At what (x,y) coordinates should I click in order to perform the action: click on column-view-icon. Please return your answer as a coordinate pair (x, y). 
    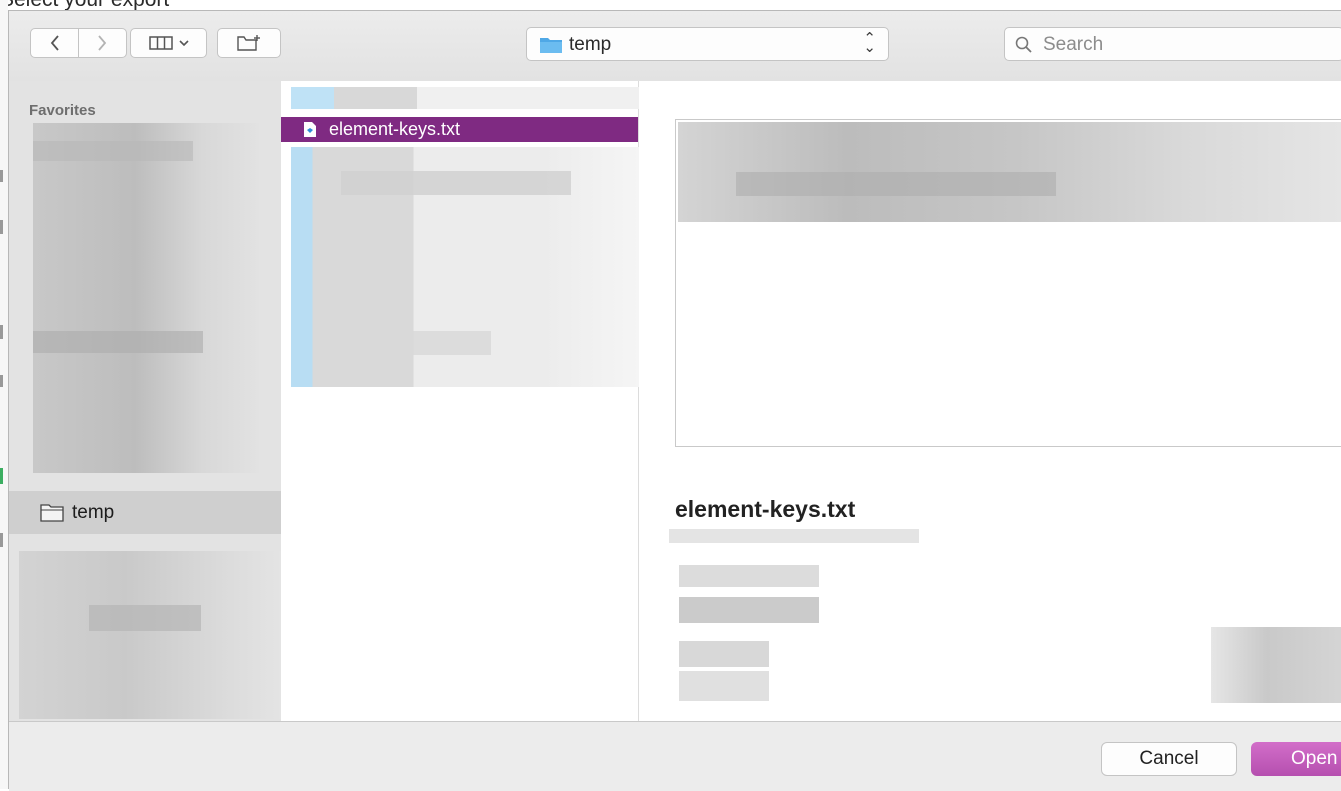
    Looking at the image, I should click on (160, 43).